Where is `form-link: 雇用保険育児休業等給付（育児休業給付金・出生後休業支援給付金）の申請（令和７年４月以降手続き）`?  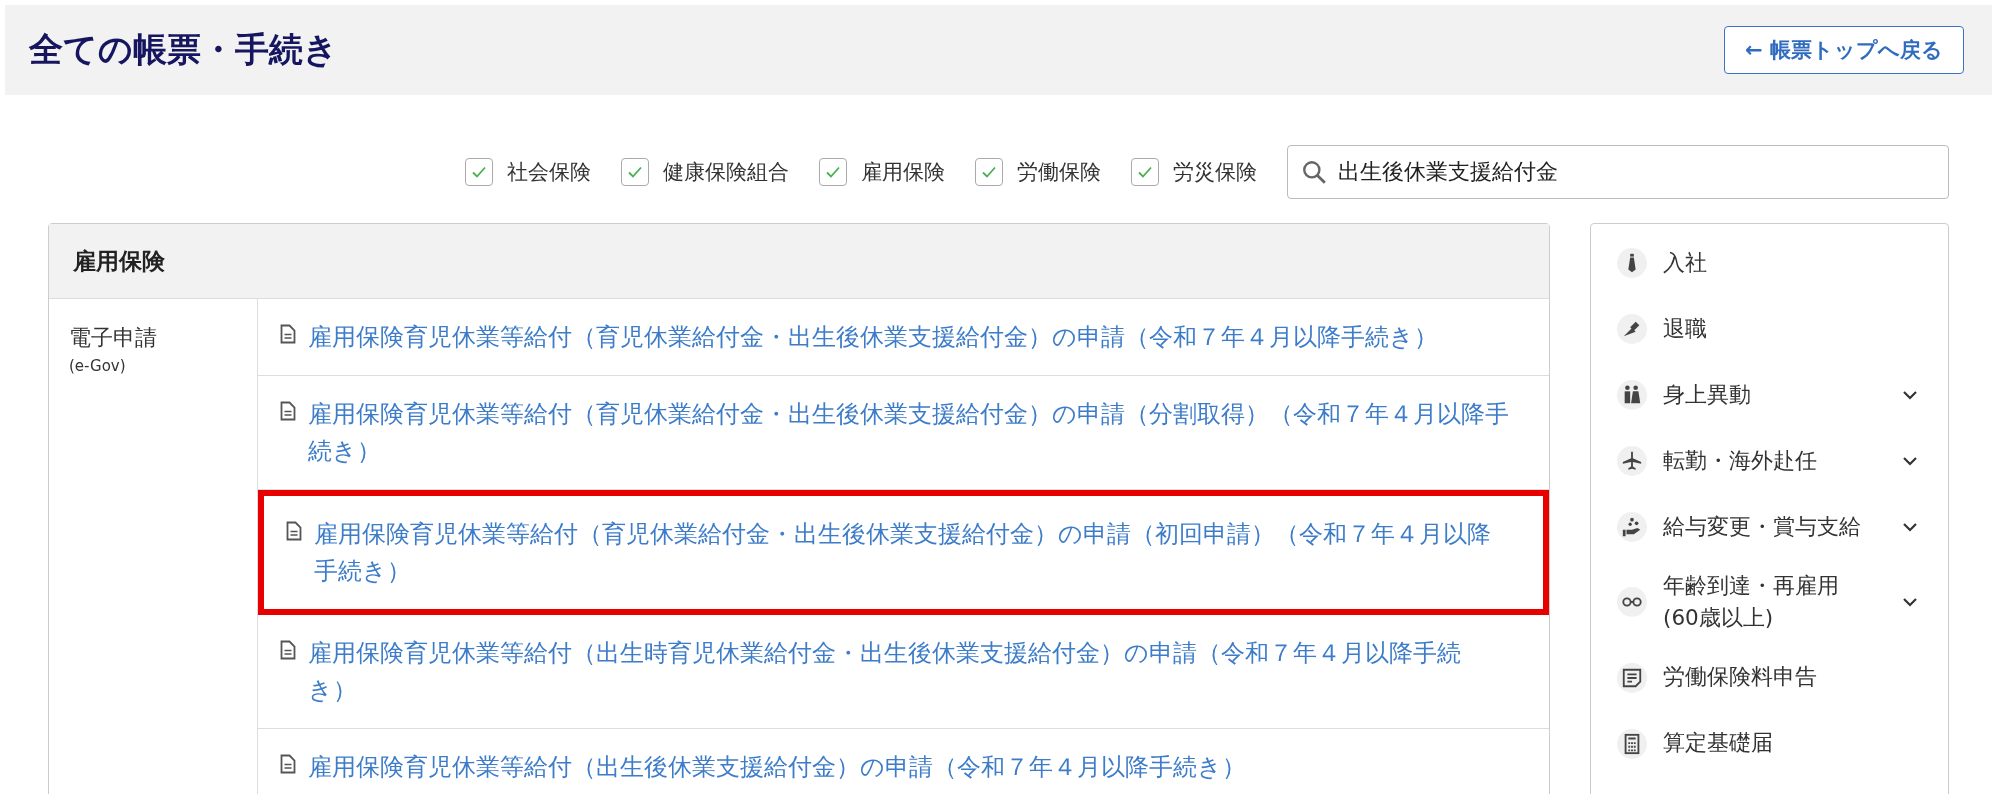 form-link: 雇用保険育児休業等給付（育児休業給付金・出生後休業支援給付金）の申請（令和７年４月以降手続き） is located at coordinates (873, 337).